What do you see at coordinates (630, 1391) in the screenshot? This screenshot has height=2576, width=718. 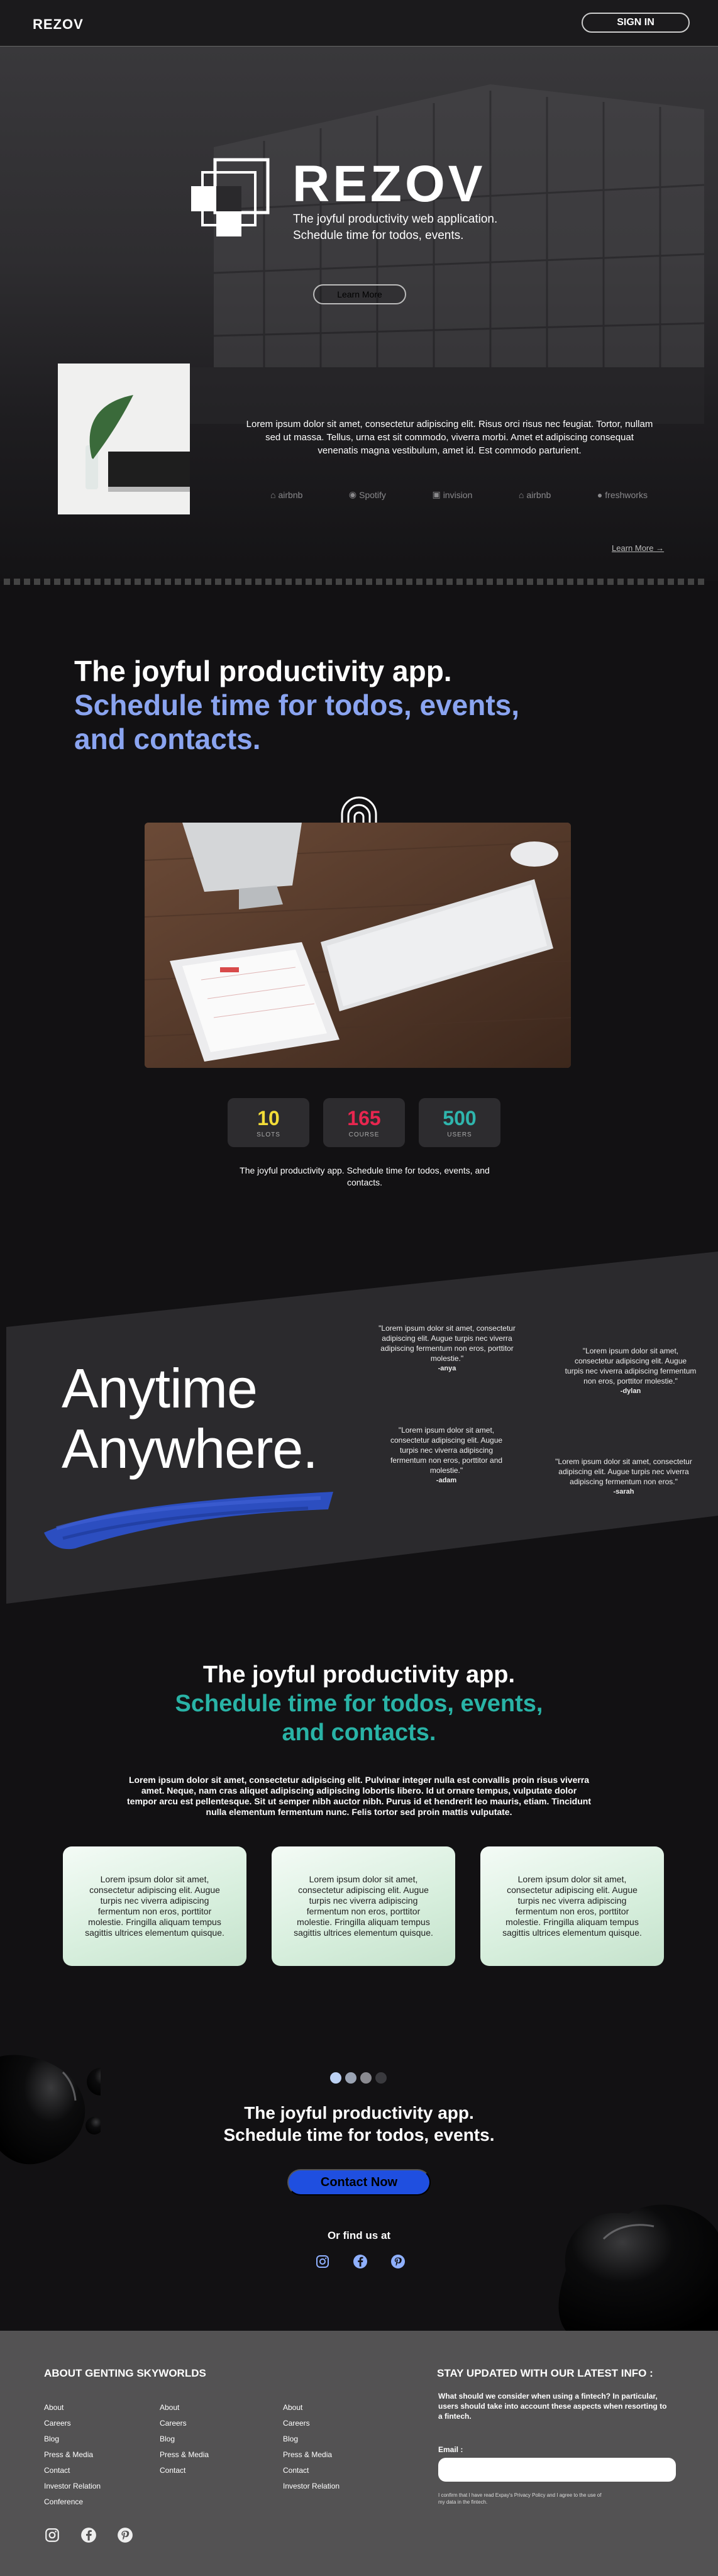 I see `testimonial-author: -dylan` at bounding box center [630, 1391].